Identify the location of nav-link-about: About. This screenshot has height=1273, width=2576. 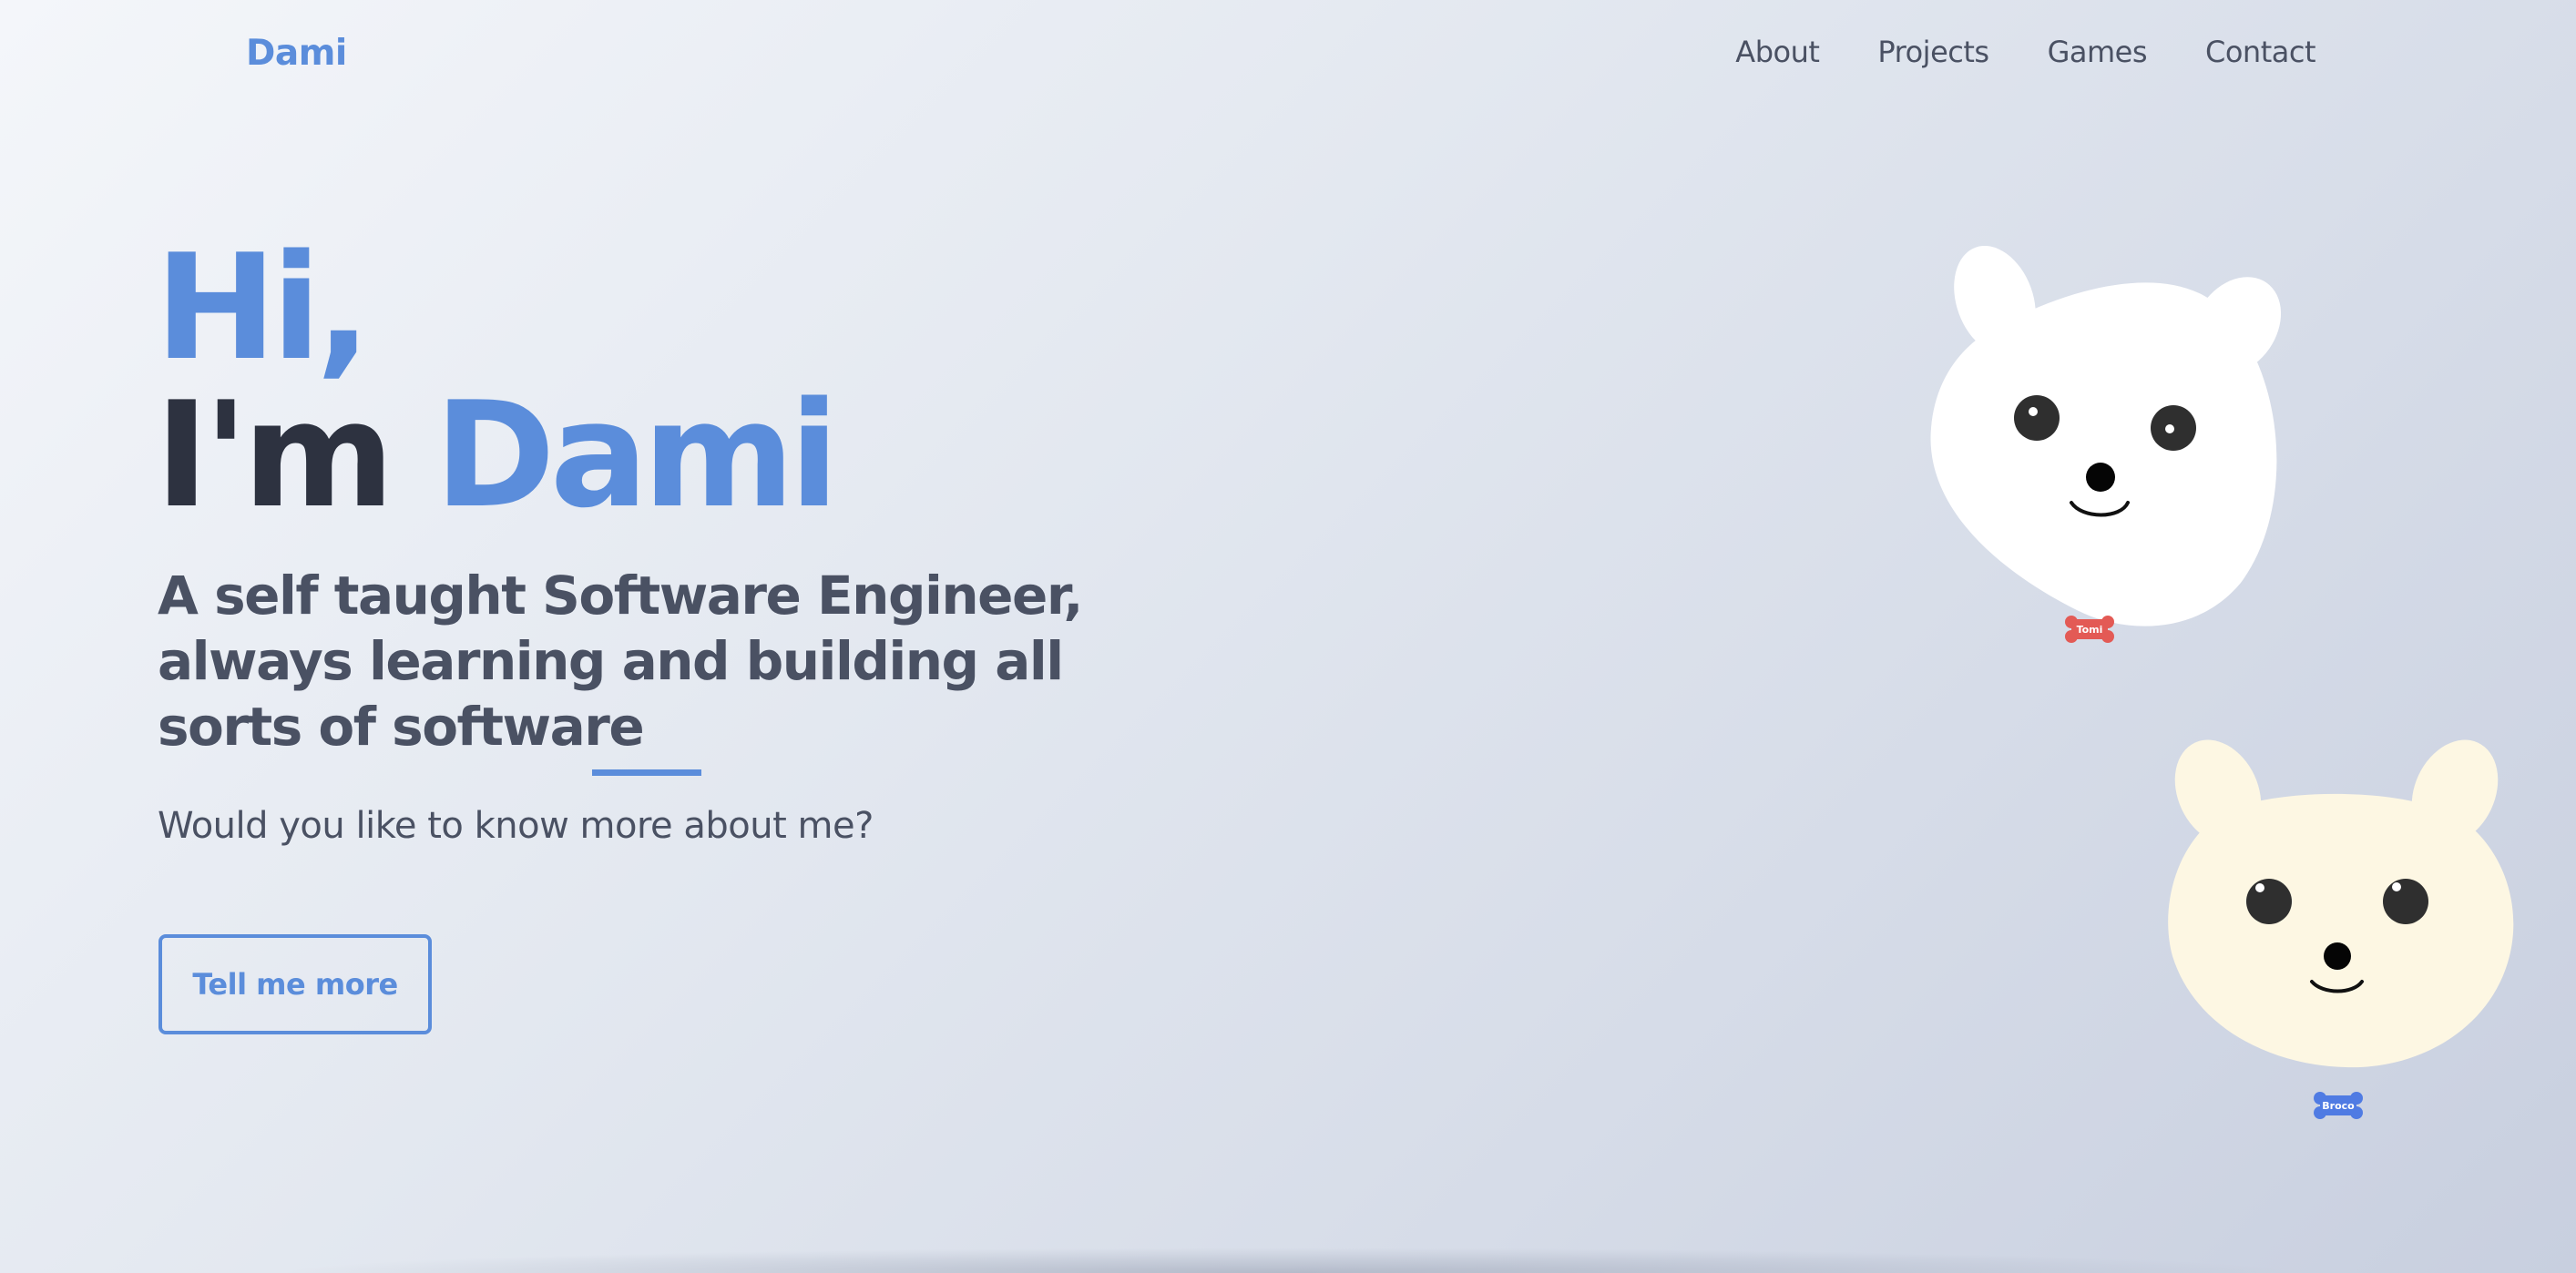
(1777, 52).